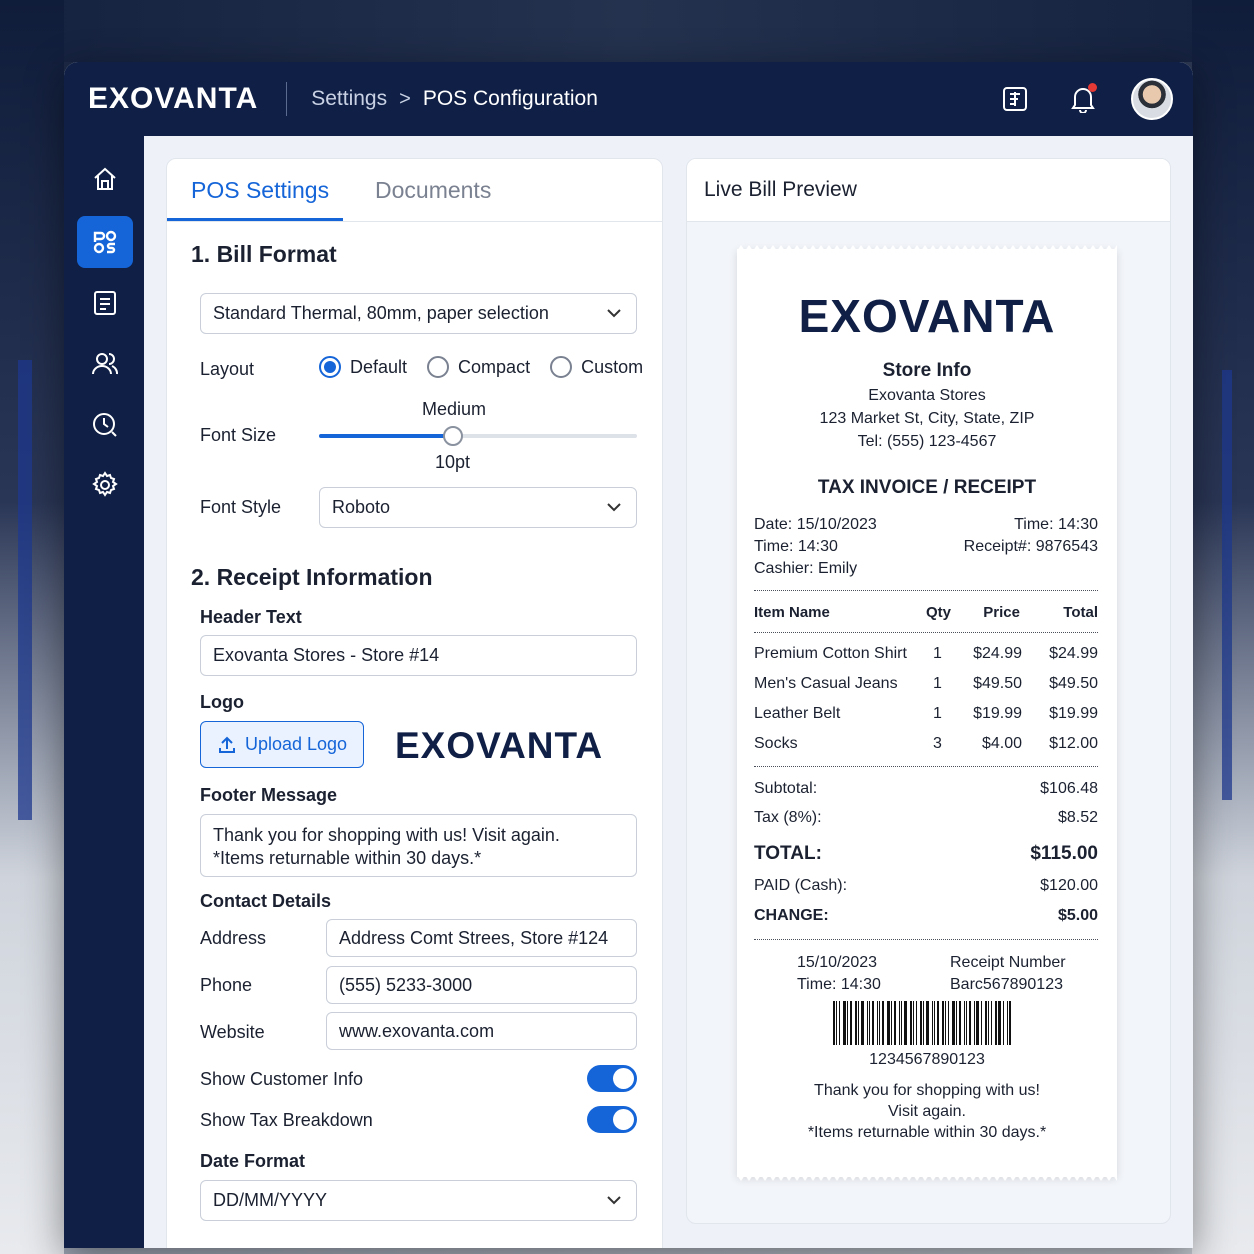  I want to click on footer-message-label: Footer Message, so click(269, 795).